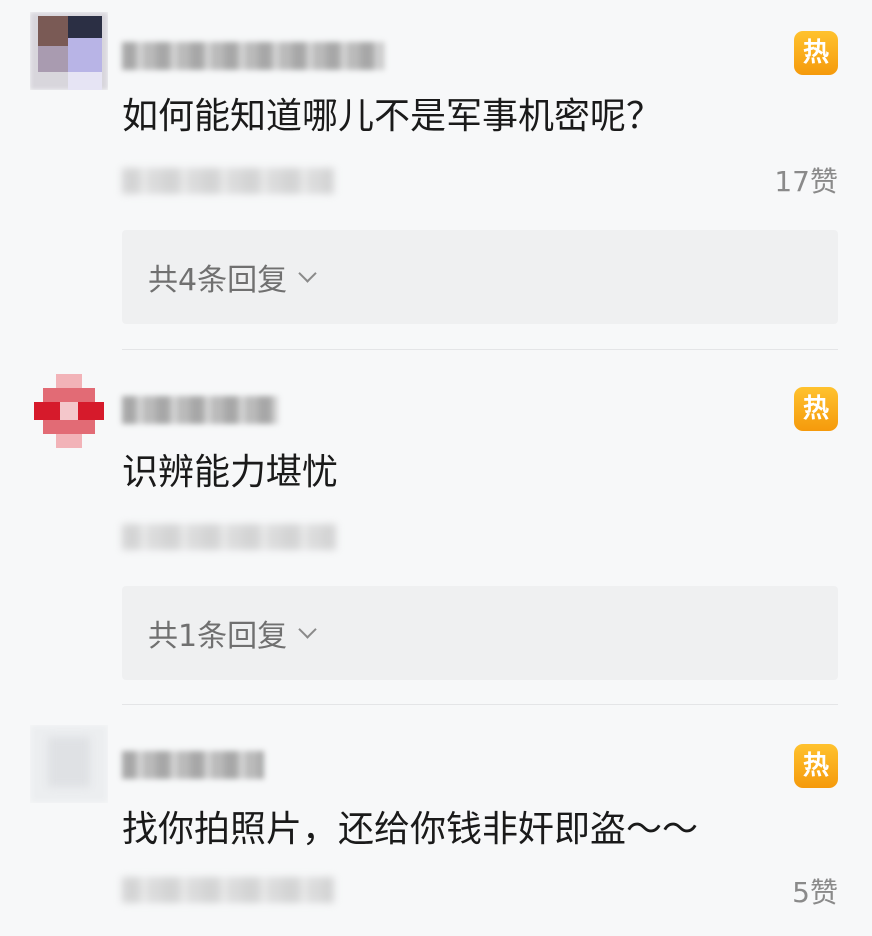  What do you see at coordinates (218, 280) in the screenshot?
I see `replies-label: 共4条回复` at bounding box center [218, 280].